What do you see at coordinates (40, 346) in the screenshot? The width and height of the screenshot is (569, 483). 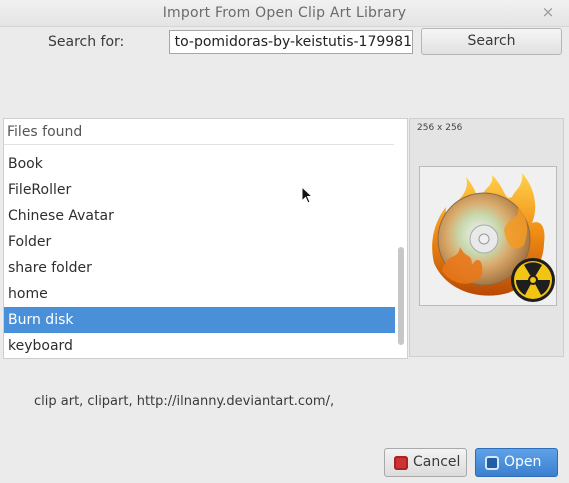 I see `list-item-label: keyboard` at bounding box center [40, 346].